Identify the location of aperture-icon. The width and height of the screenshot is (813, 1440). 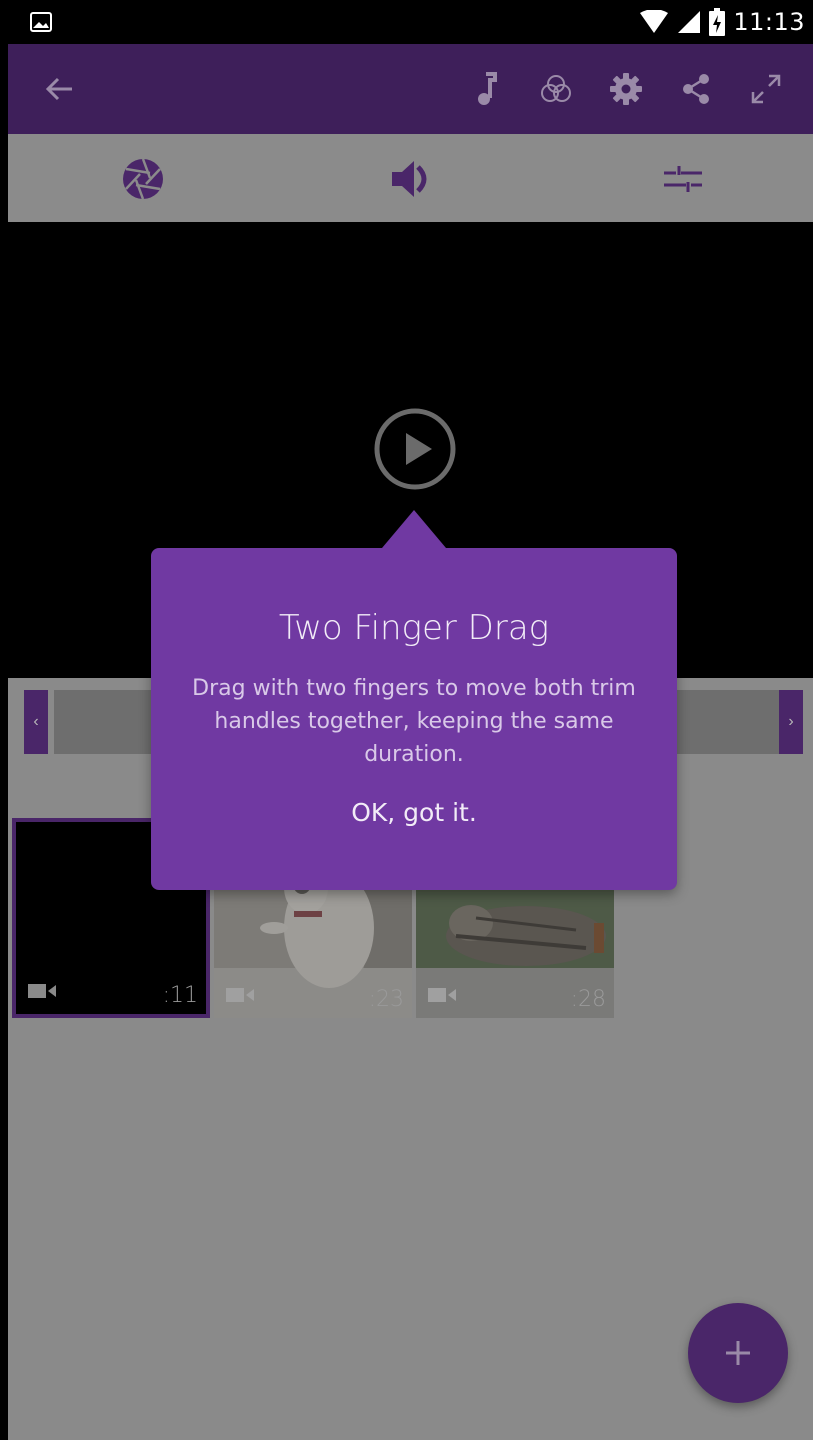
(143, 179).